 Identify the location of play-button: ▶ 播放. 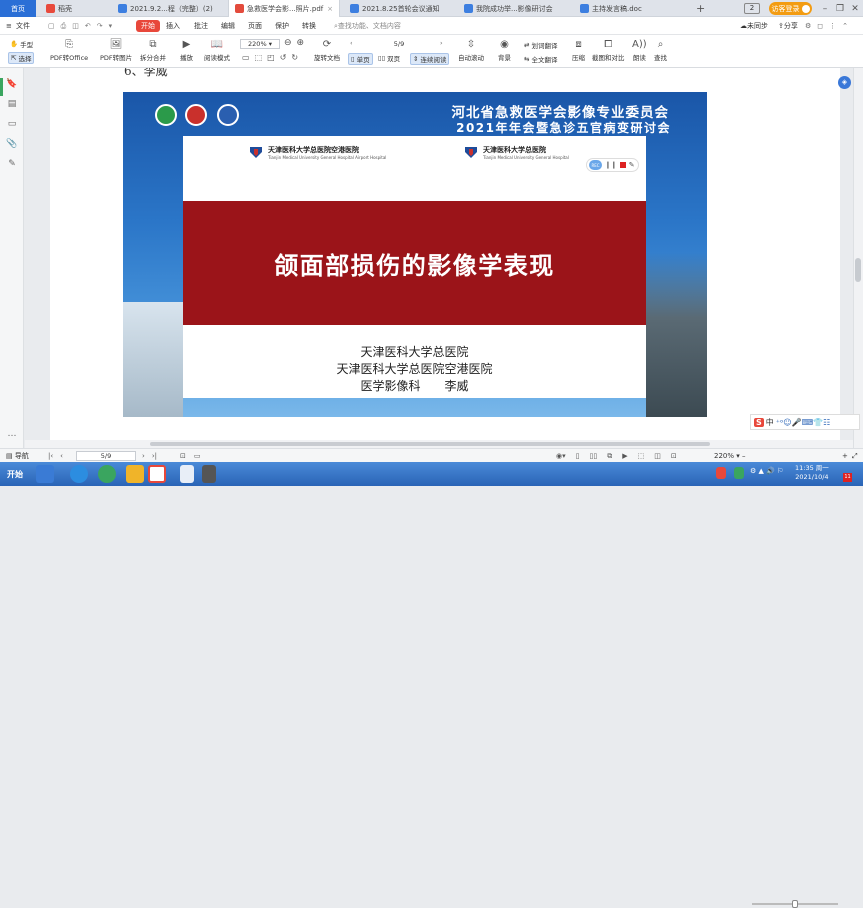
(186, 50).